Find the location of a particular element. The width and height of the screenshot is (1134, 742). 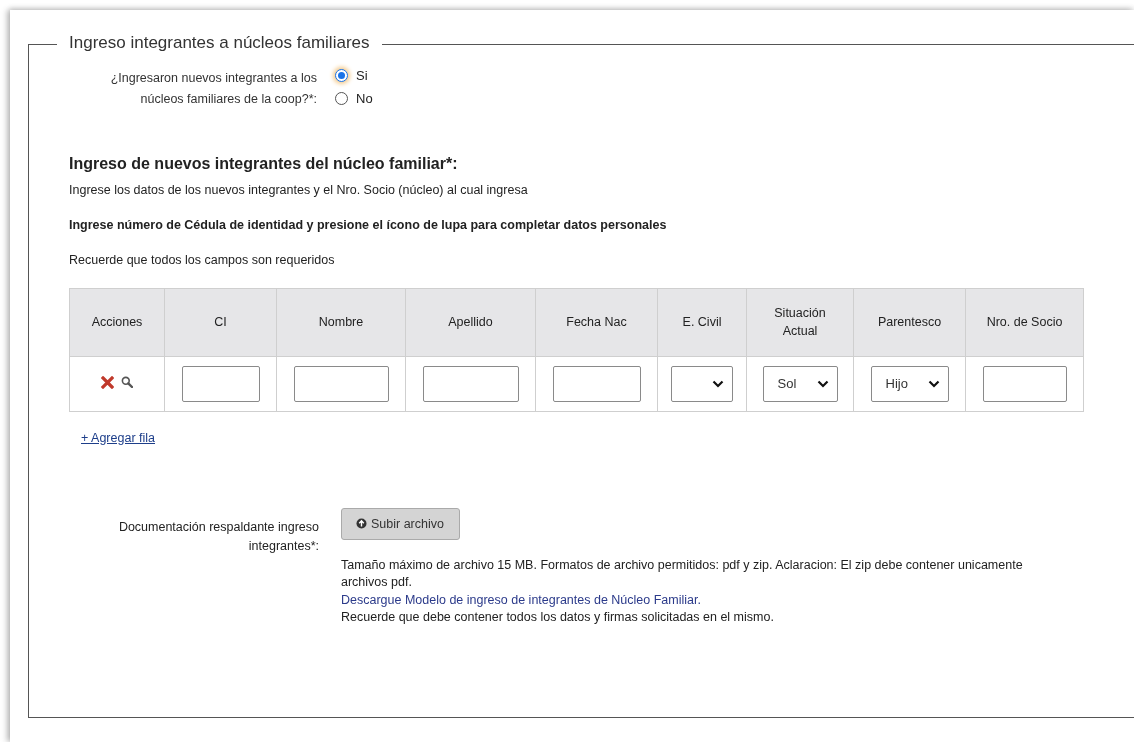

template-download-link: Descargue Modelo de ingreso de integrantes de Núcleo Familiar. is located at coordinates (521, 600).